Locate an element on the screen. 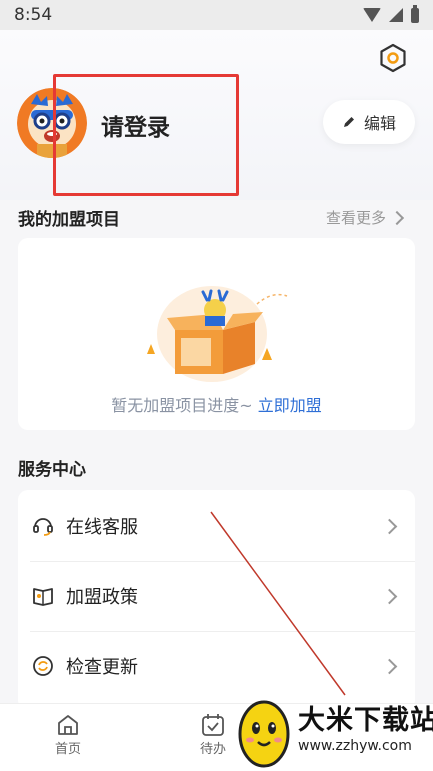  edit-profile-button: 编辑 is located at coordinates (369, 122).